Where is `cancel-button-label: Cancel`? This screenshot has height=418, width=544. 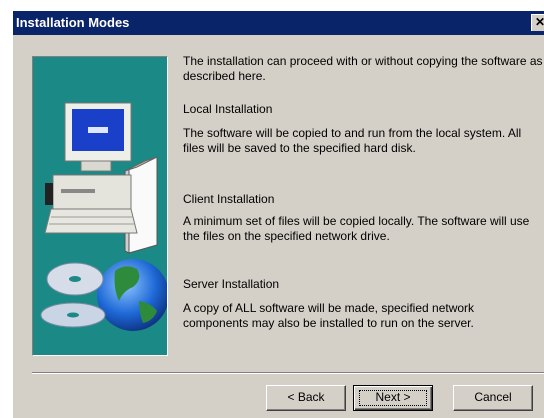
cancel-button-label: Cancel is located at coordinates (493, 397).